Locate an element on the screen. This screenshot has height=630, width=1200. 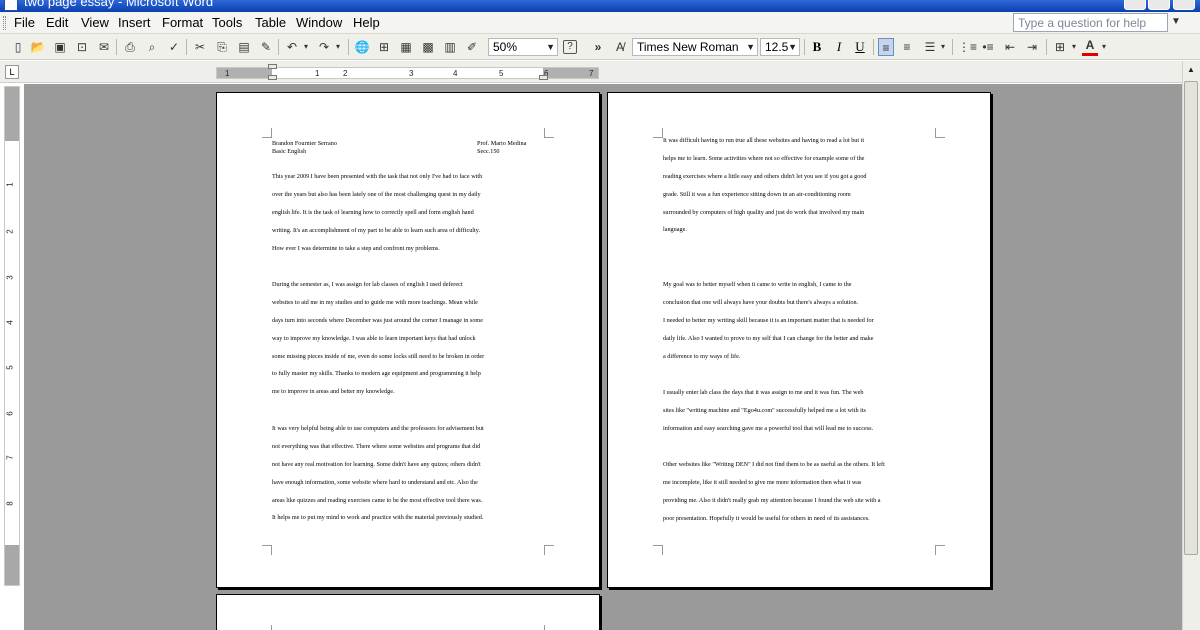
redo-icon: ↷ is located at coordinates (324, 47).